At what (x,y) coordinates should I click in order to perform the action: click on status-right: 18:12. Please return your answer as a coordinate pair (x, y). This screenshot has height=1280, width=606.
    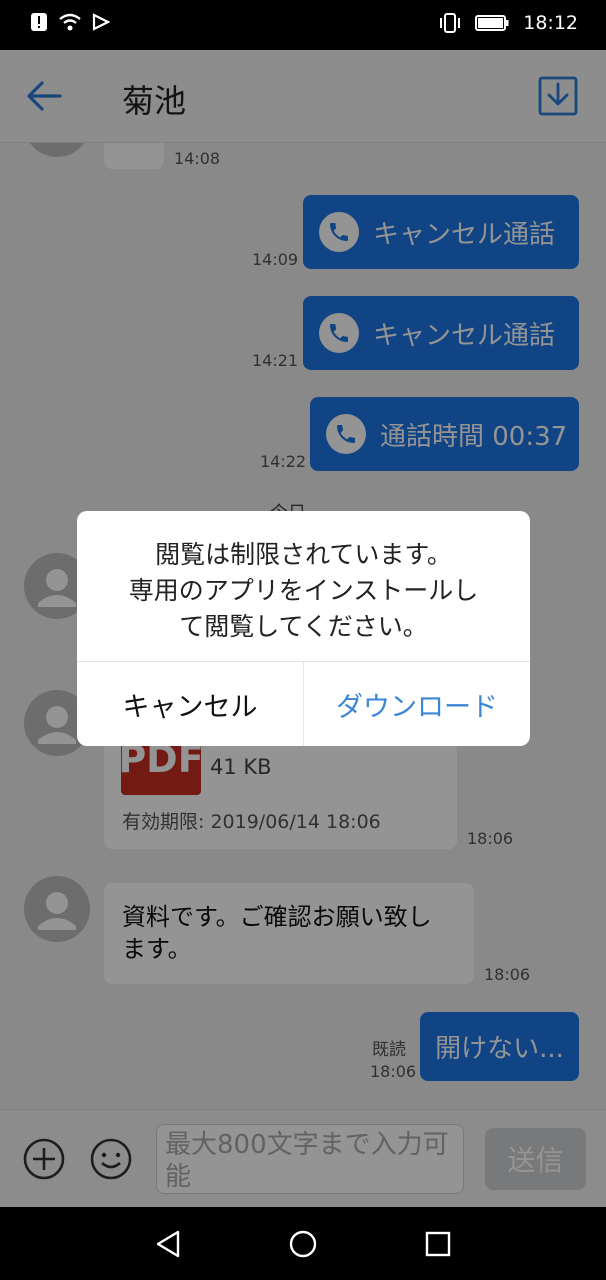
    Looking at the image, I should click on (508, 23).